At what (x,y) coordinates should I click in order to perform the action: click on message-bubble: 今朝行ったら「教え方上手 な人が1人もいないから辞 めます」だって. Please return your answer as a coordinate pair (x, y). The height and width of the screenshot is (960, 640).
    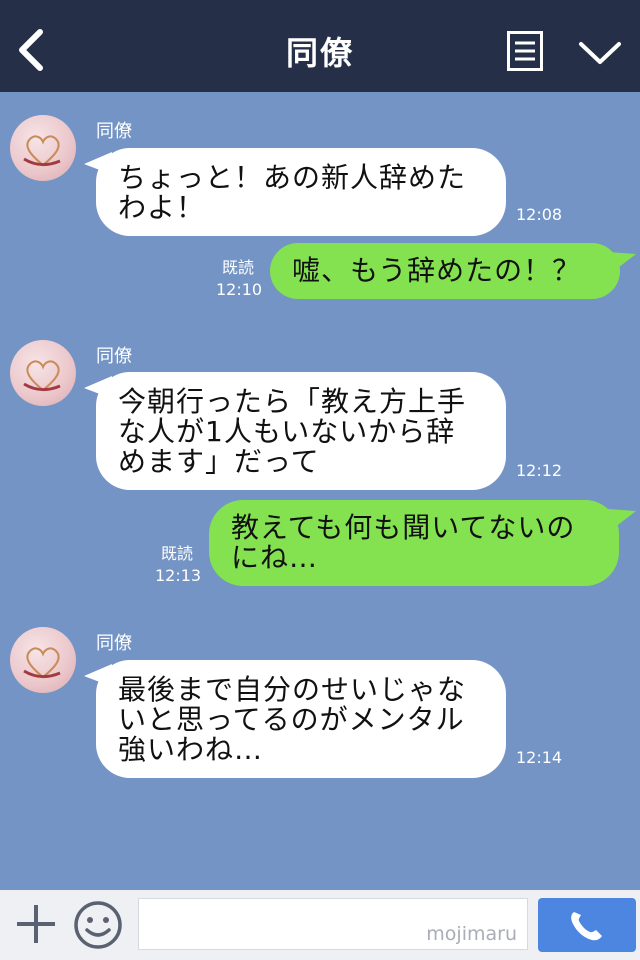
    Looking at the image, I should click on (301, 431).